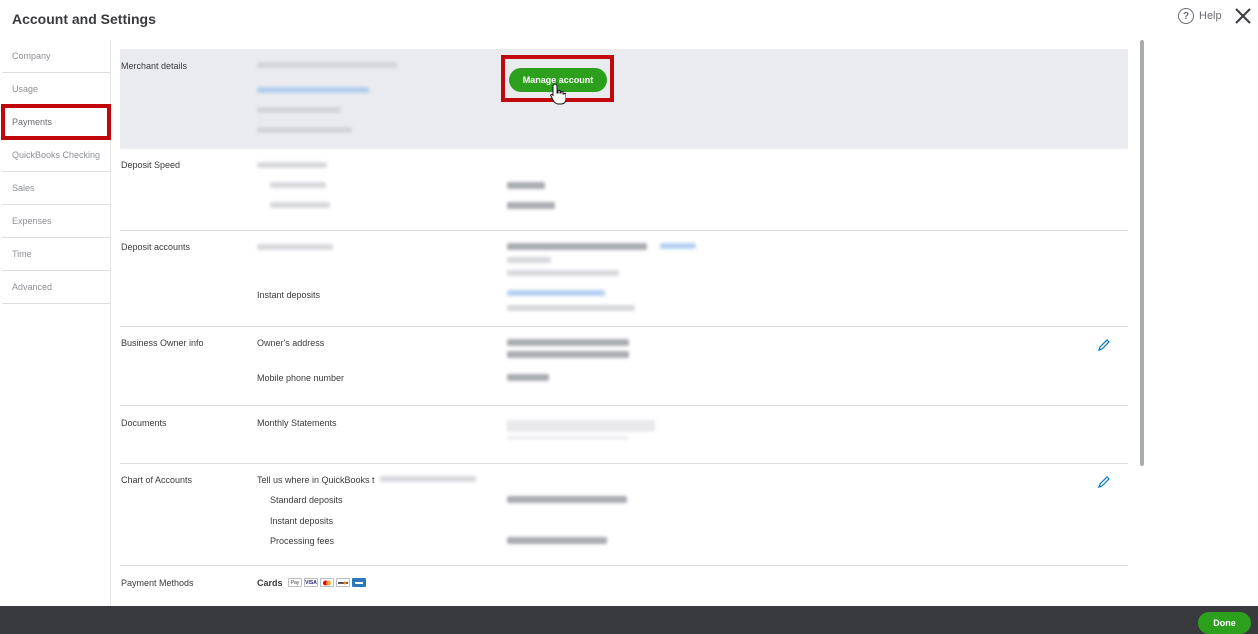 Image resolution: width=1258 pixels, height=634 pixels. I want to click on discover-icon, so click(343, 582).